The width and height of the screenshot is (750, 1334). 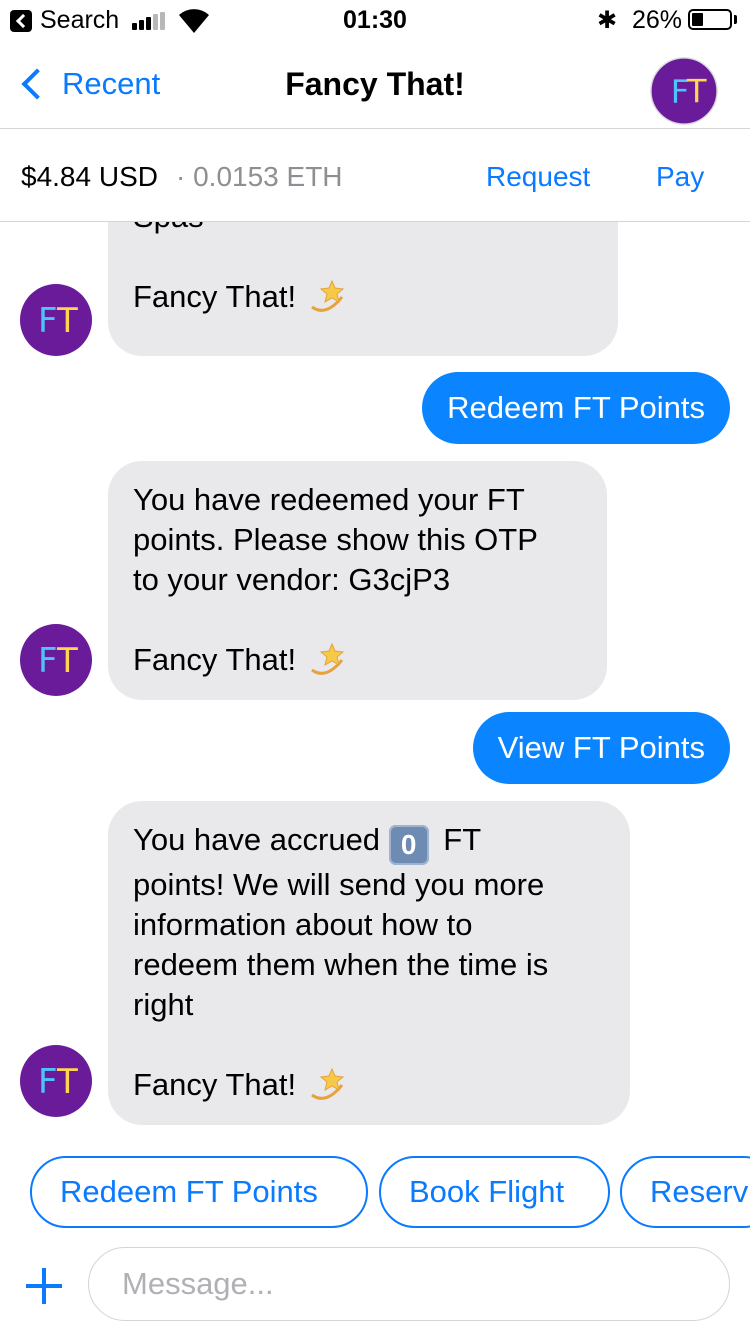 What do you see at coordinates (44, 1286) in the screenshot?
I see `plus-icon` at bounding box center [44, 1286].